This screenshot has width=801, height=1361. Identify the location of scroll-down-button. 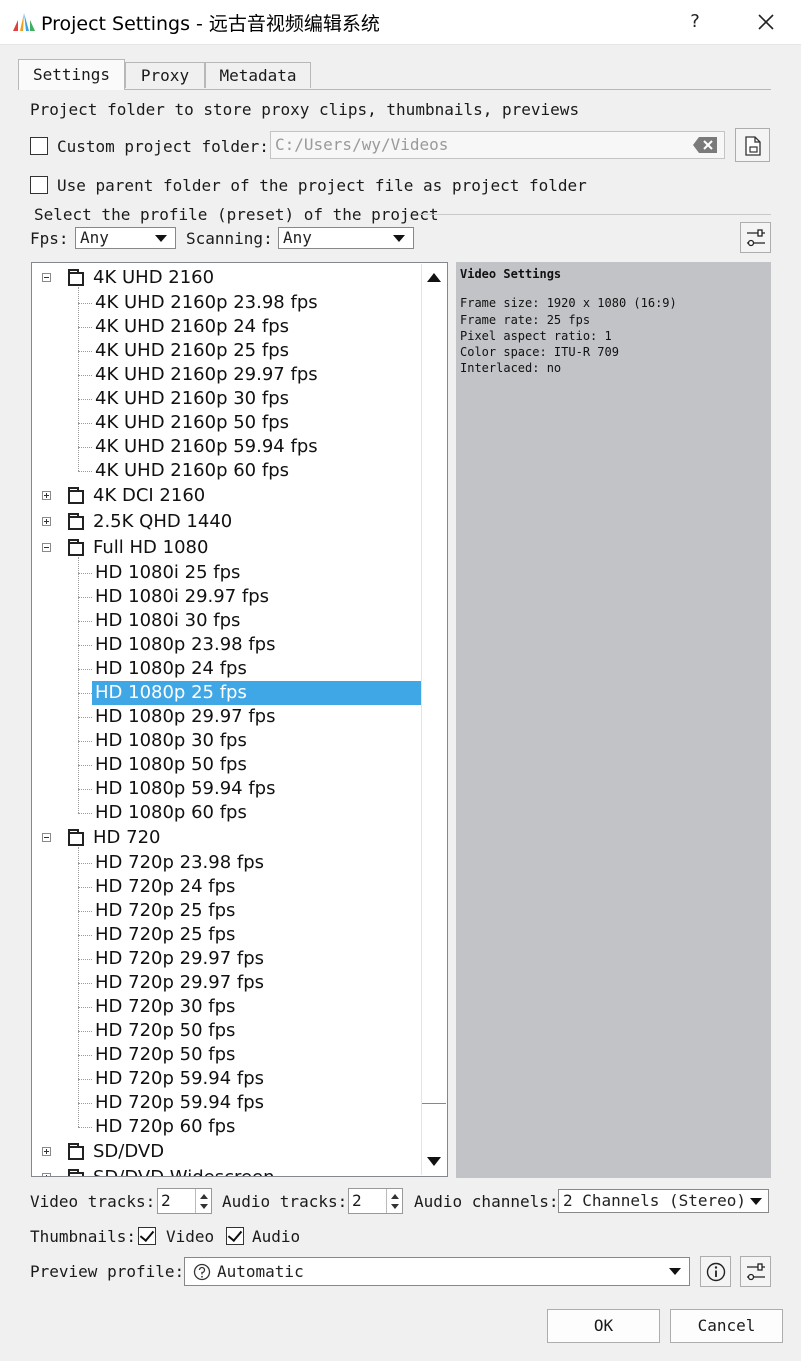
(434, 1162).